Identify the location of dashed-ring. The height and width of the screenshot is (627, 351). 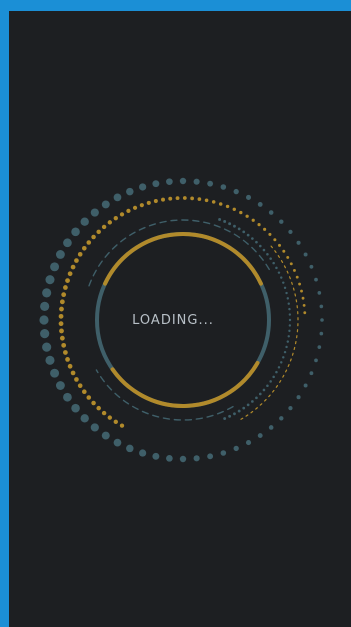
(179, 253).